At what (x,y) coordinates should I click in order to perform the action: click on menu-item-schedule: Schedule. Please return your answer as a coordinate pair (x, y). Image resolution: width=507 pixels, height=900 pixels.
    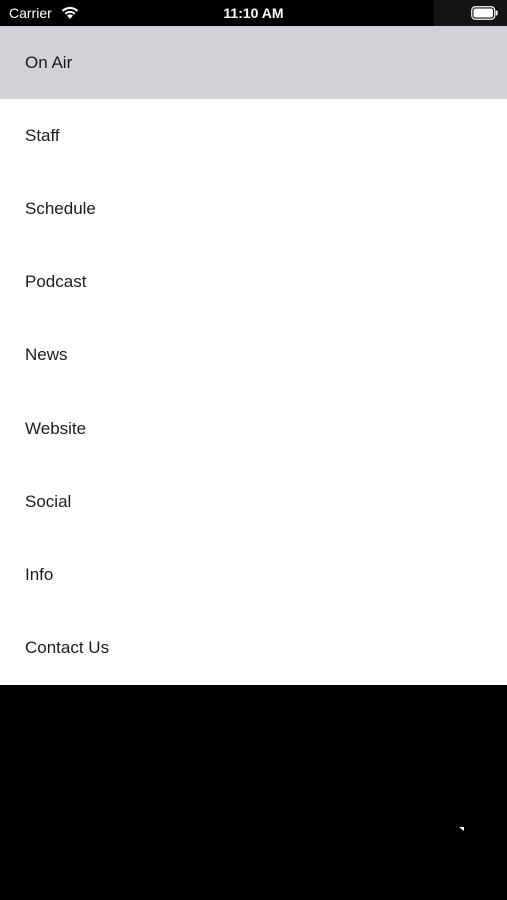
    Looking at the image, I should click on (253, 208).